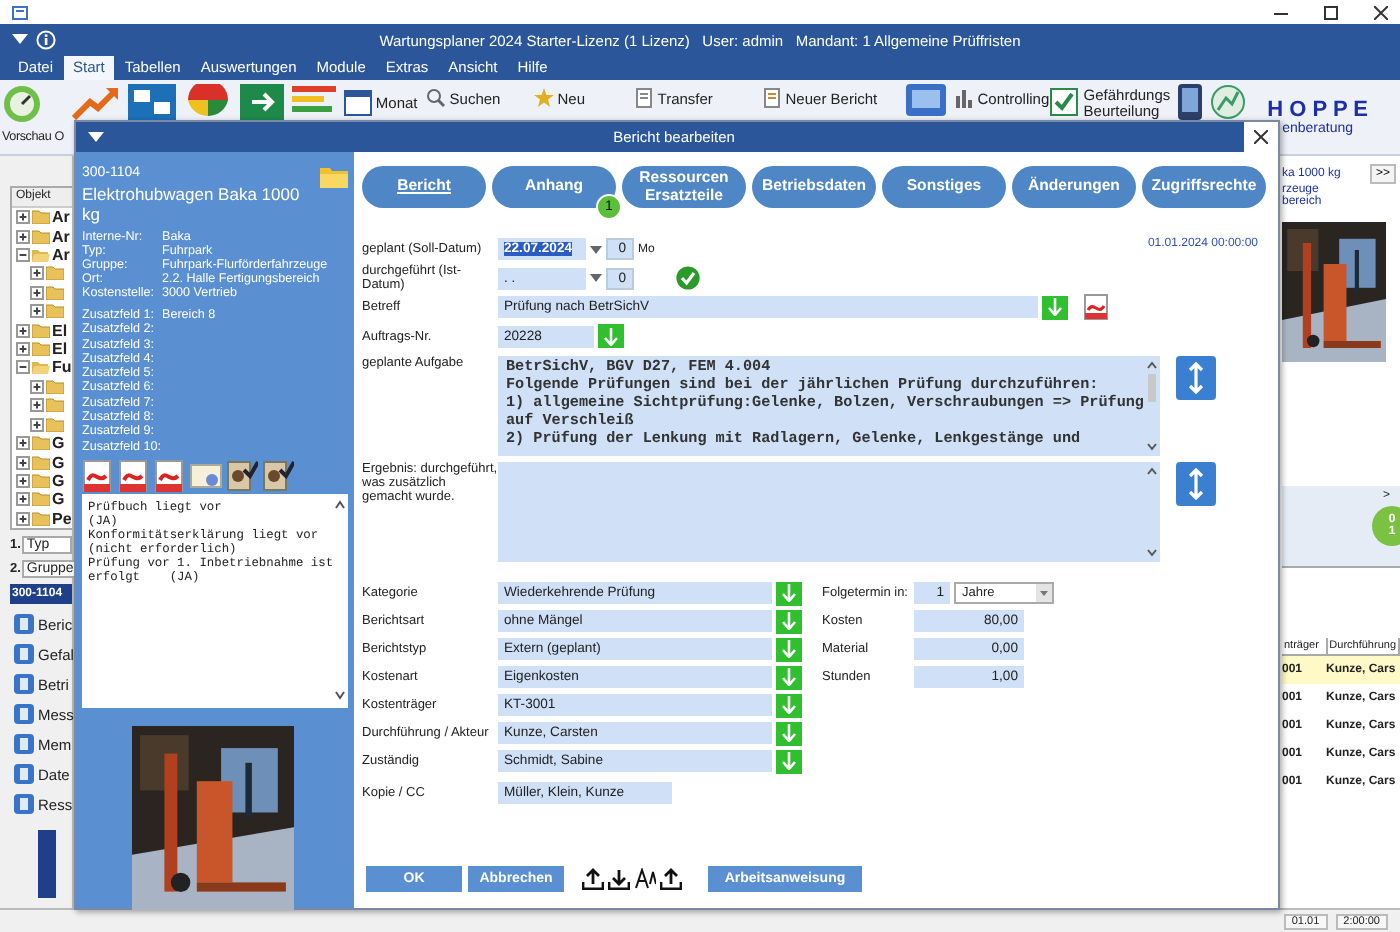 This screenshot has height=932, width=1400. I want to click on search-icon, so click(435, 98).